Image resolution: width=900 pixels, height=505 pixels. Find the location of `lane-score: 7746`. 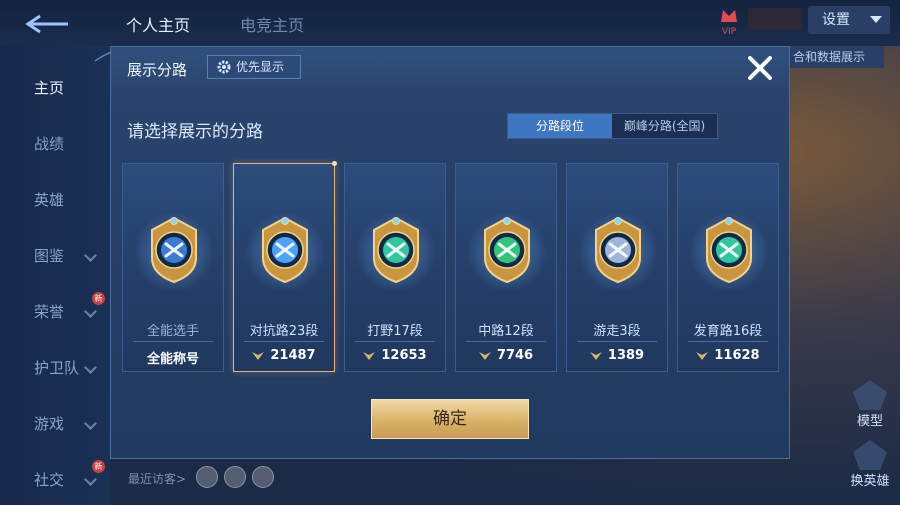

lane-score: 7746 is located at coordinates (506, 355).